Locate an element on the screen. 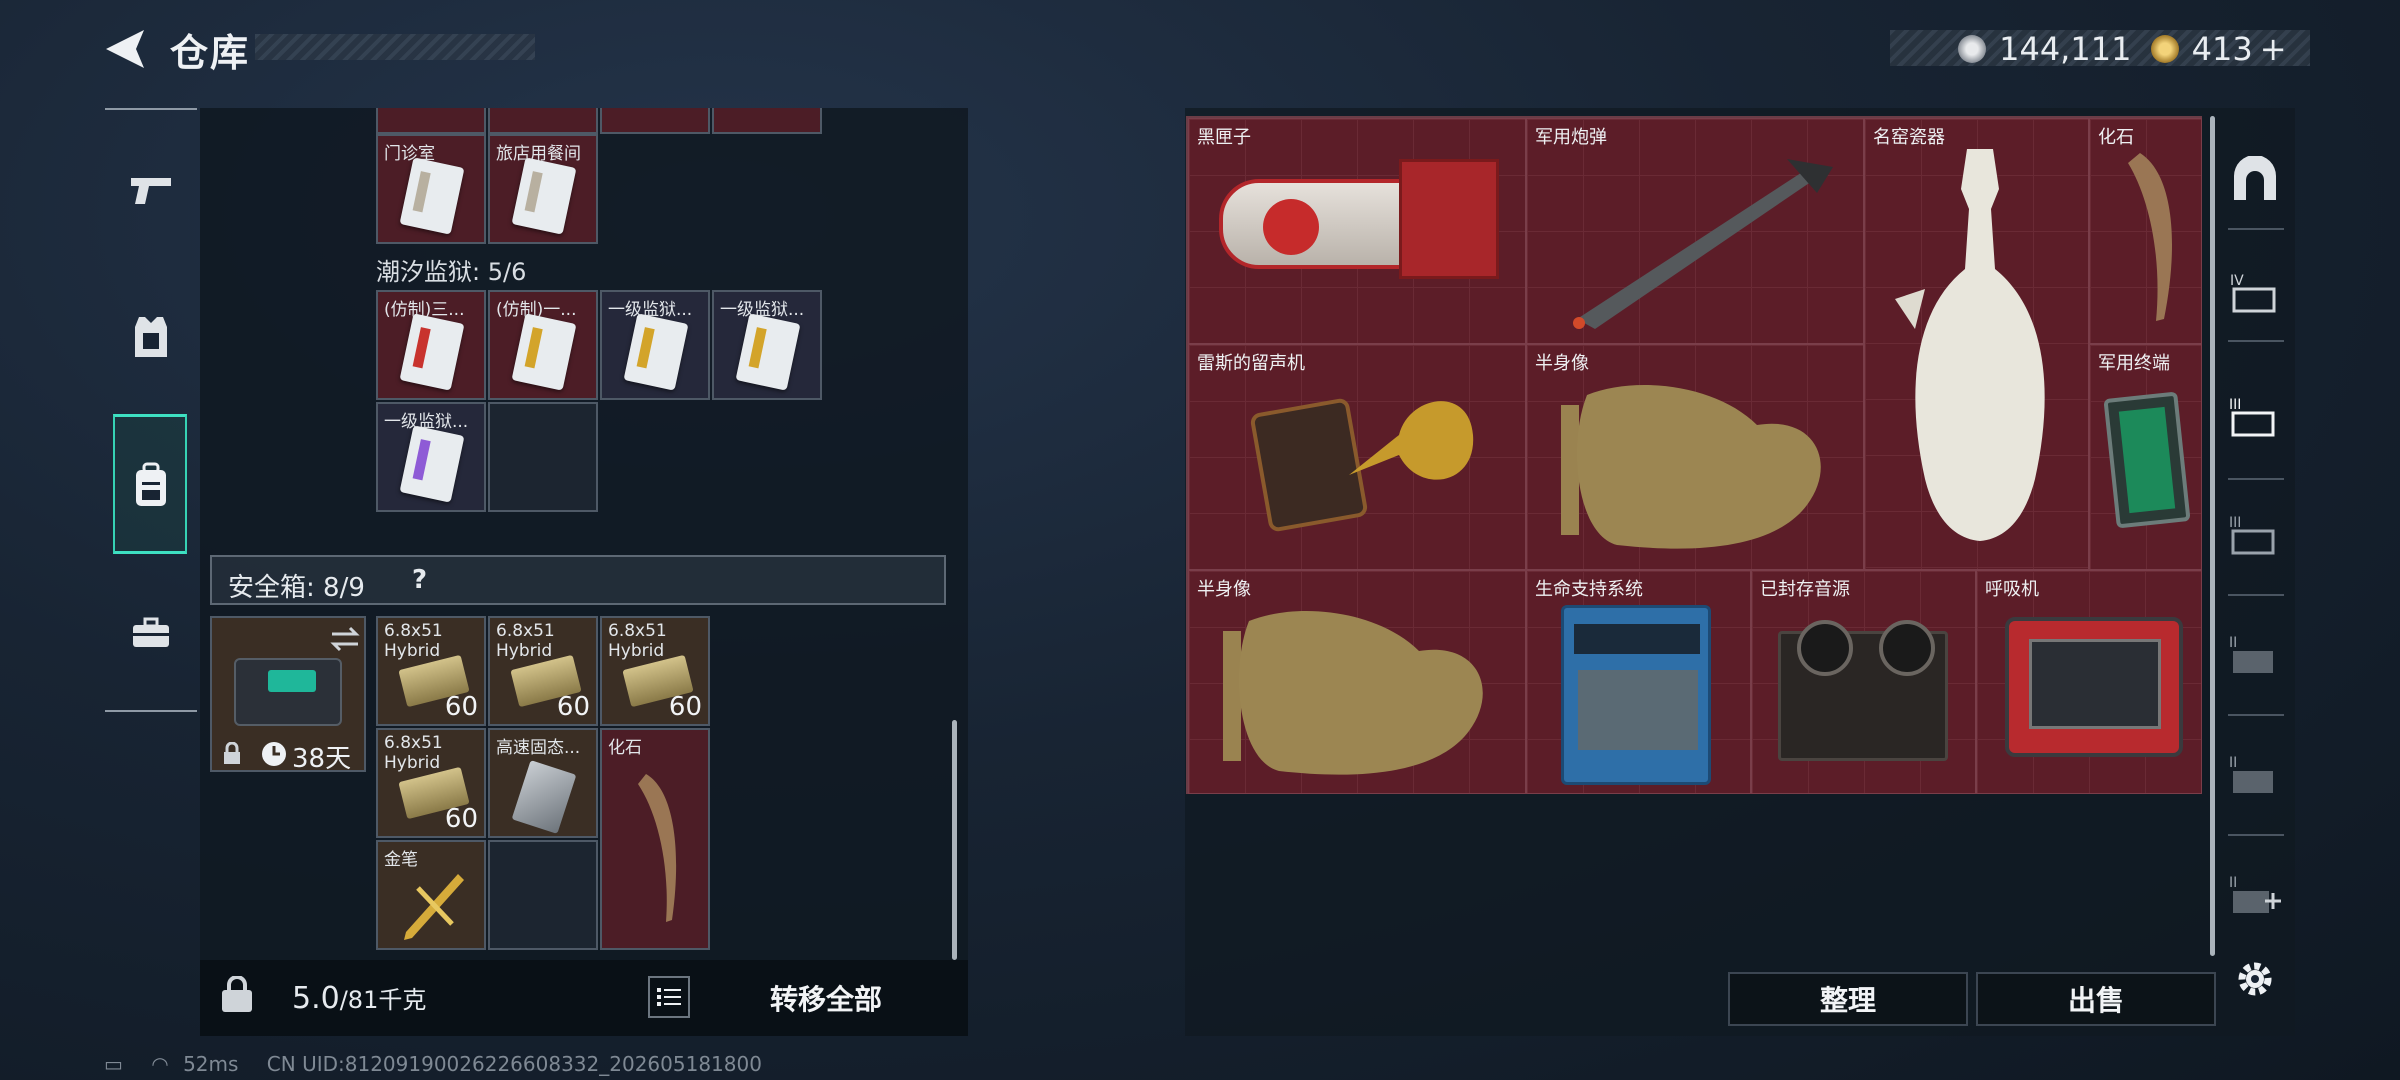 Image resolution: width=2400 pixels, height=1080 pixels. page-title: 仓库 is located at coordinates (210, 53).